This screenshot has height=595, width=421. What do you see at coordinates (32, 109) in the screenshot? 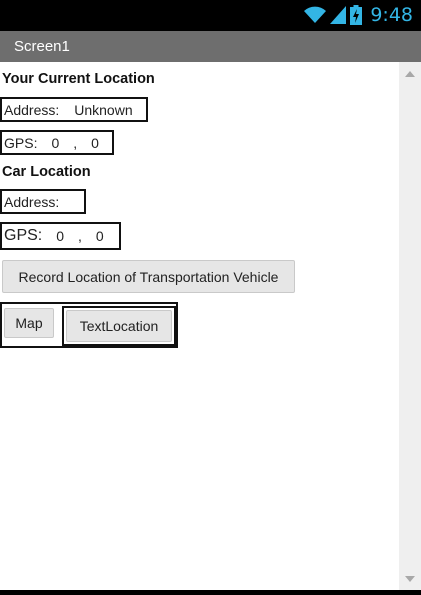
I see `current-address-label: Address:` at bounding box center [32, 109].